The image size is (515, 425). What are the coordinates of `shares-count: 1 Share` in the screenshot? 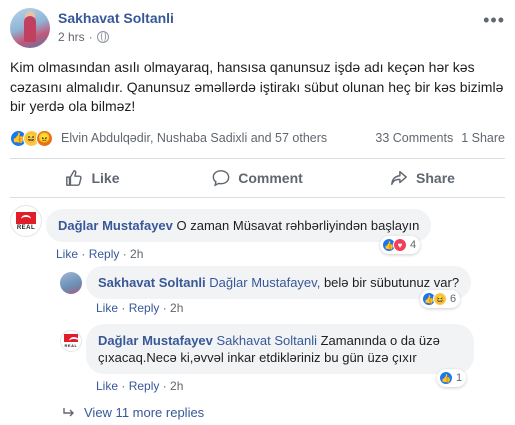 It's located at (483, 138).